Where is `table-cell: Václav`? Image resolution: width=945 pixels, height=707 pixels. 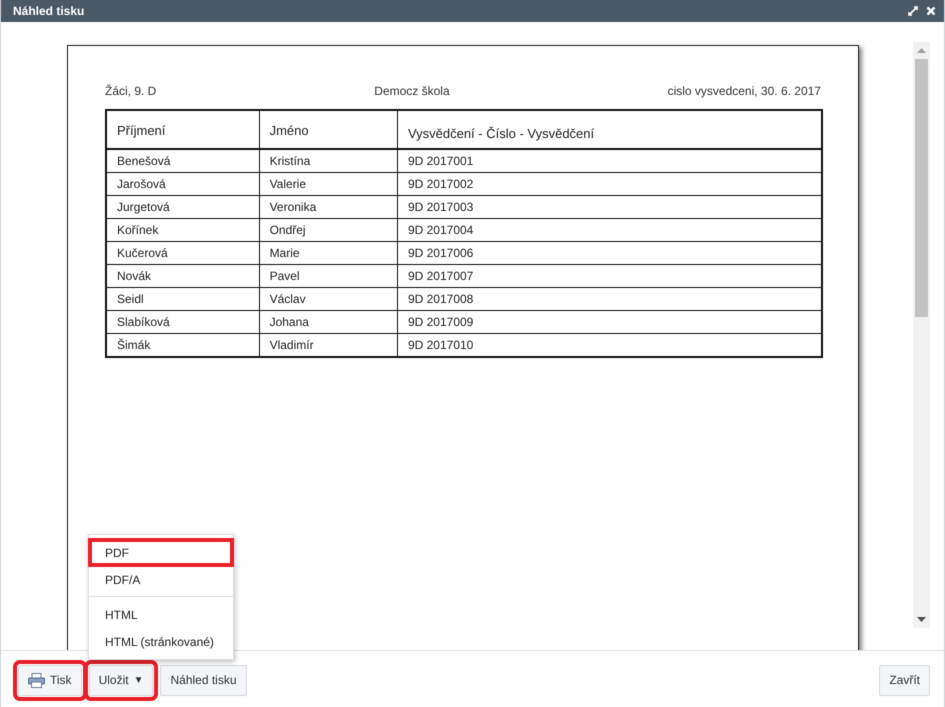
table-cell: Václav is located at coordinates (328, 299).